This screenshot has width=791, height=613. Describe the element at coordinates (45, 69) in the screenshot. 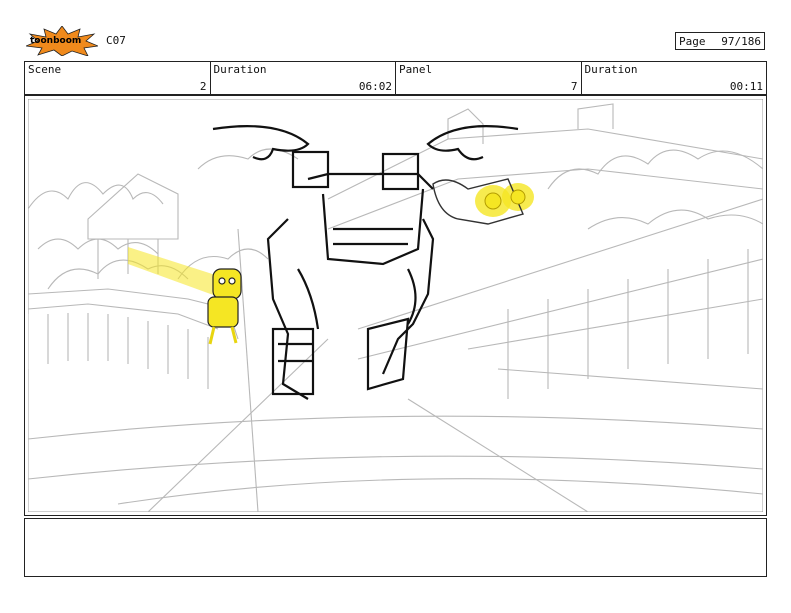

I see `scene-label: Scene` at that location.